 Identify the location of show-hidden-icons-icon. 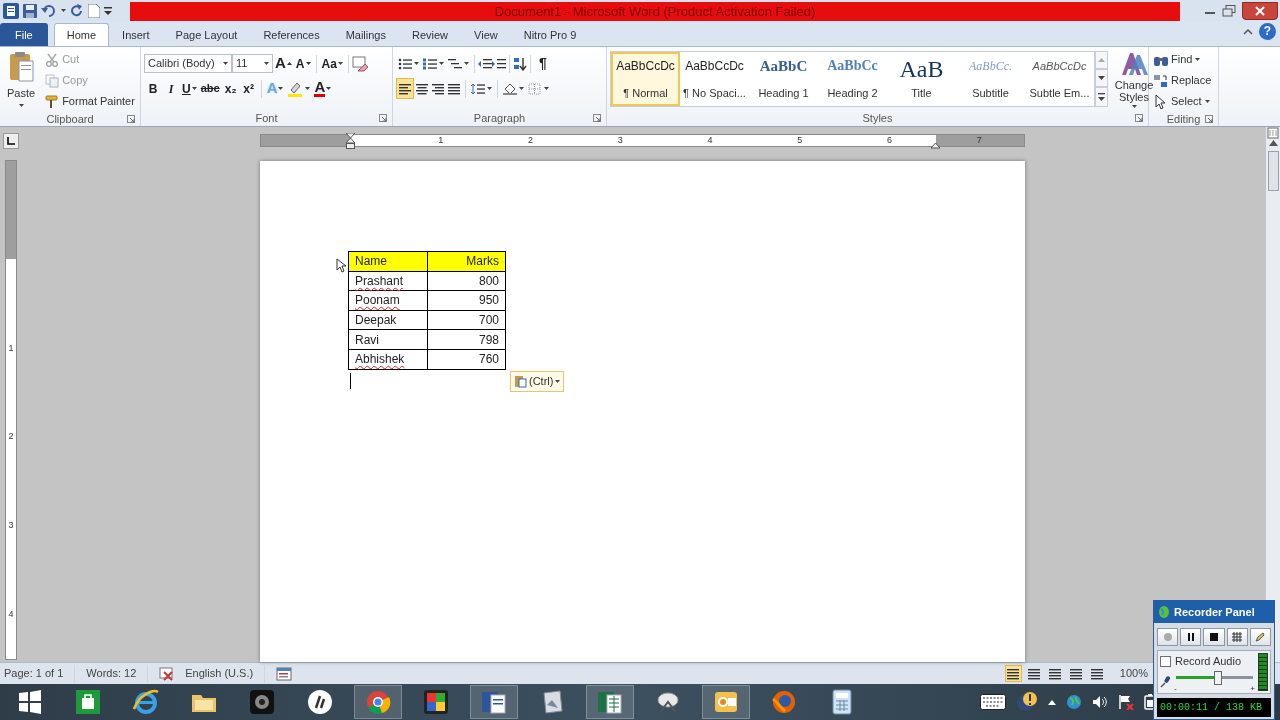
(1052, 702).